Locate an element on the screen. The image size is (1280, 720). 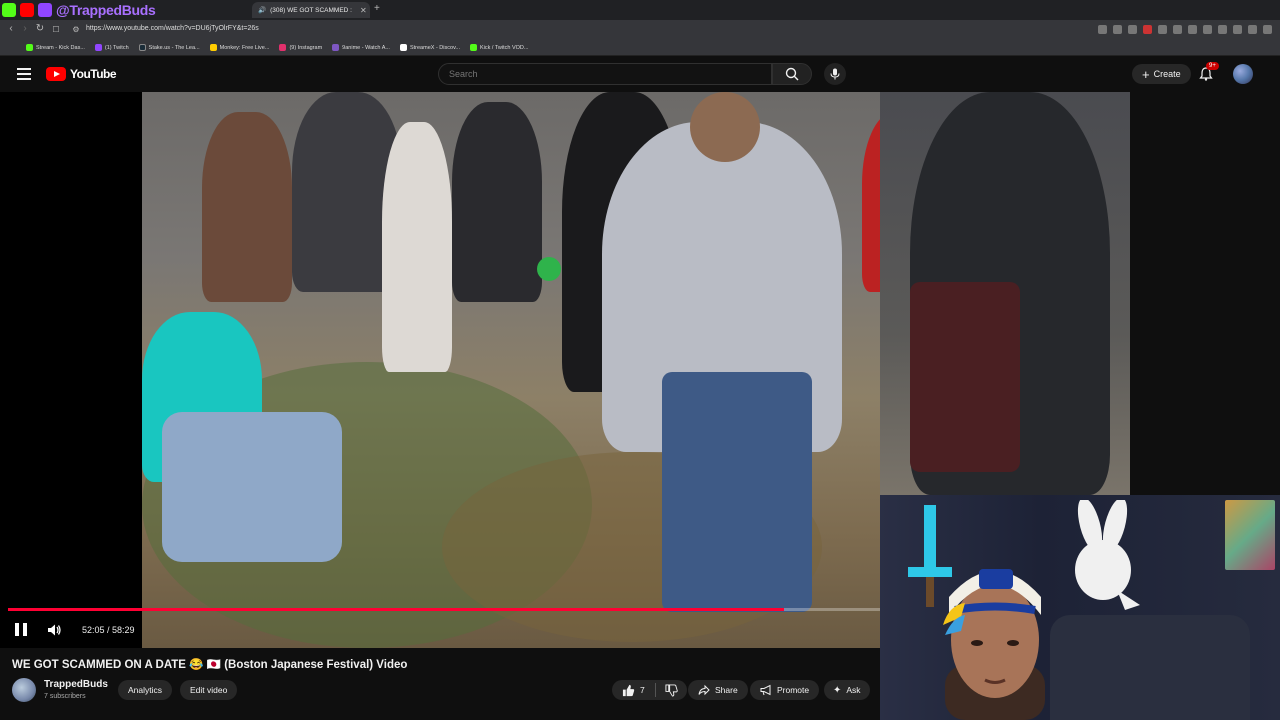
wall-poster is located at coordinates (1250, 535).